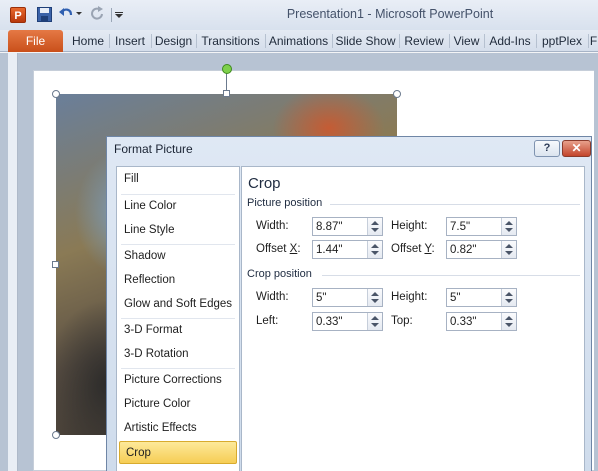  I want to click on tab-transitions: Transitions, so click(230, 41).